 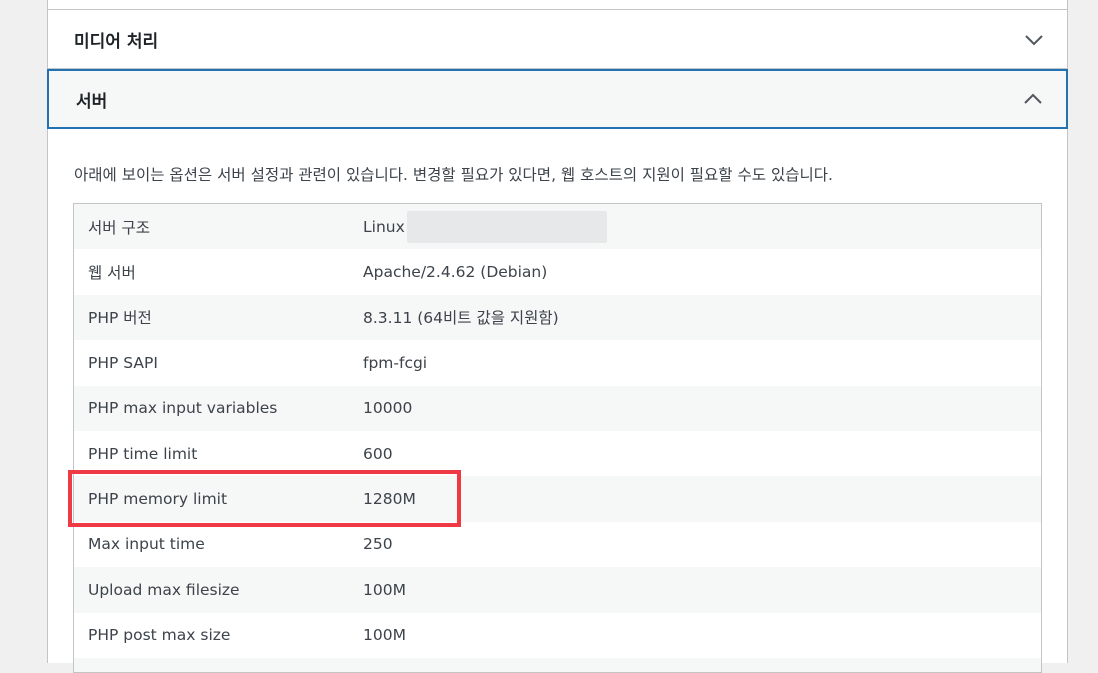 What do you see at coordinates (159, 635) in the screenshot?
I see `row-label: PHP post max size` at bounding box center [159, 635].